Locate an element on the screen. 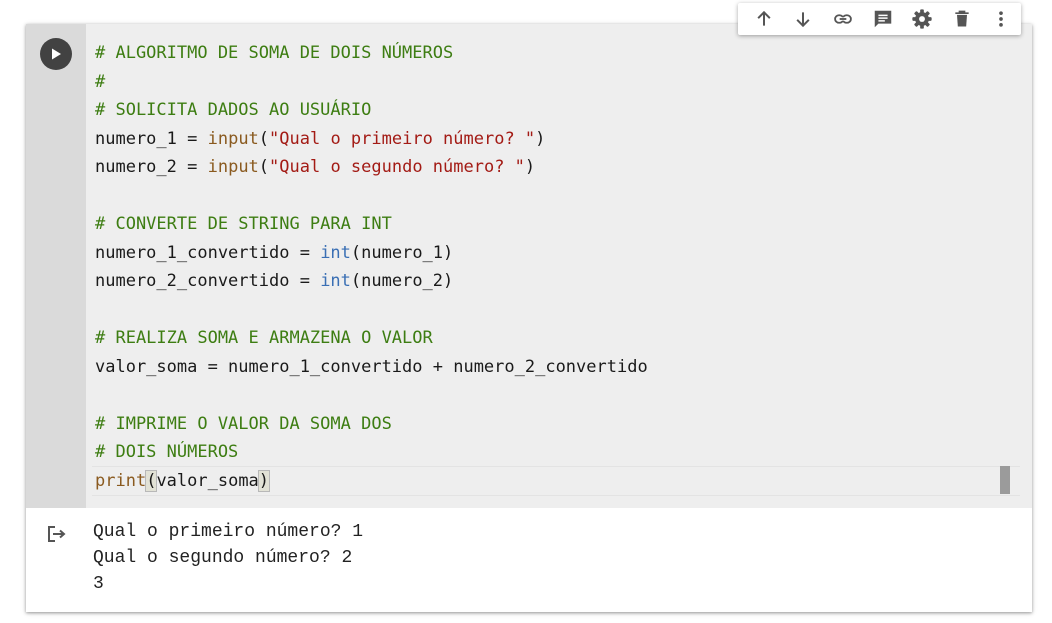  comment: # CONVERTE DE STRING PARA INT is located at coordinates (243, 224).